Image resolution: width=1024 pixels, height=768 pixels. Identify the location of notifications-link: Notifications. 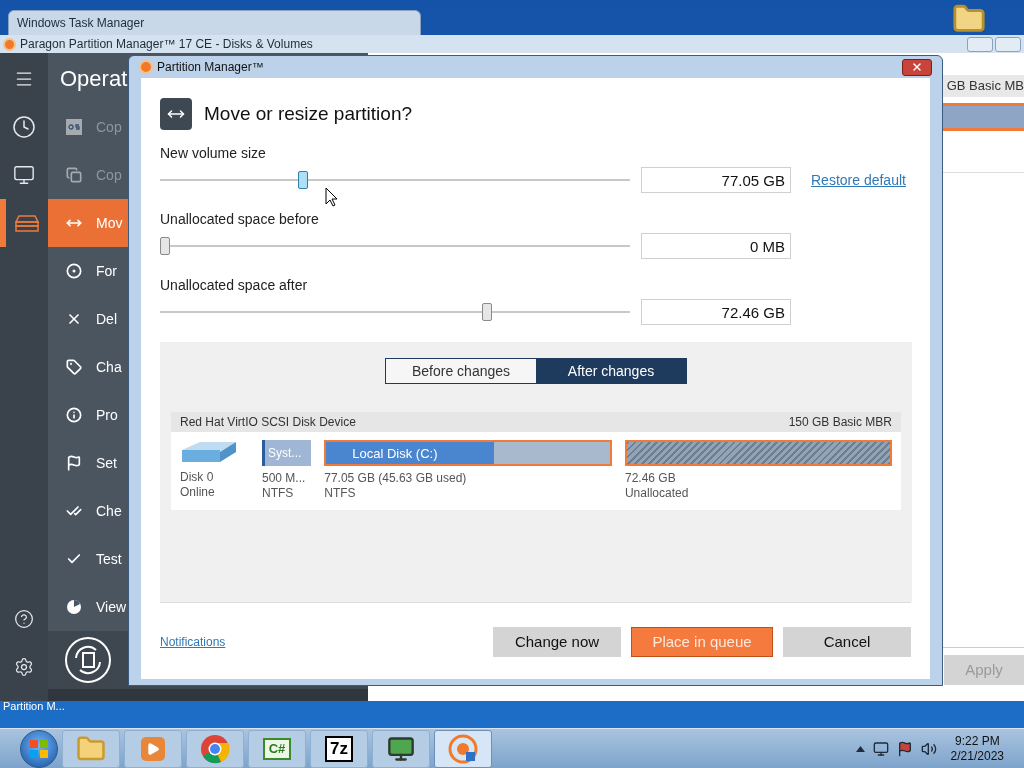
(193, 642).